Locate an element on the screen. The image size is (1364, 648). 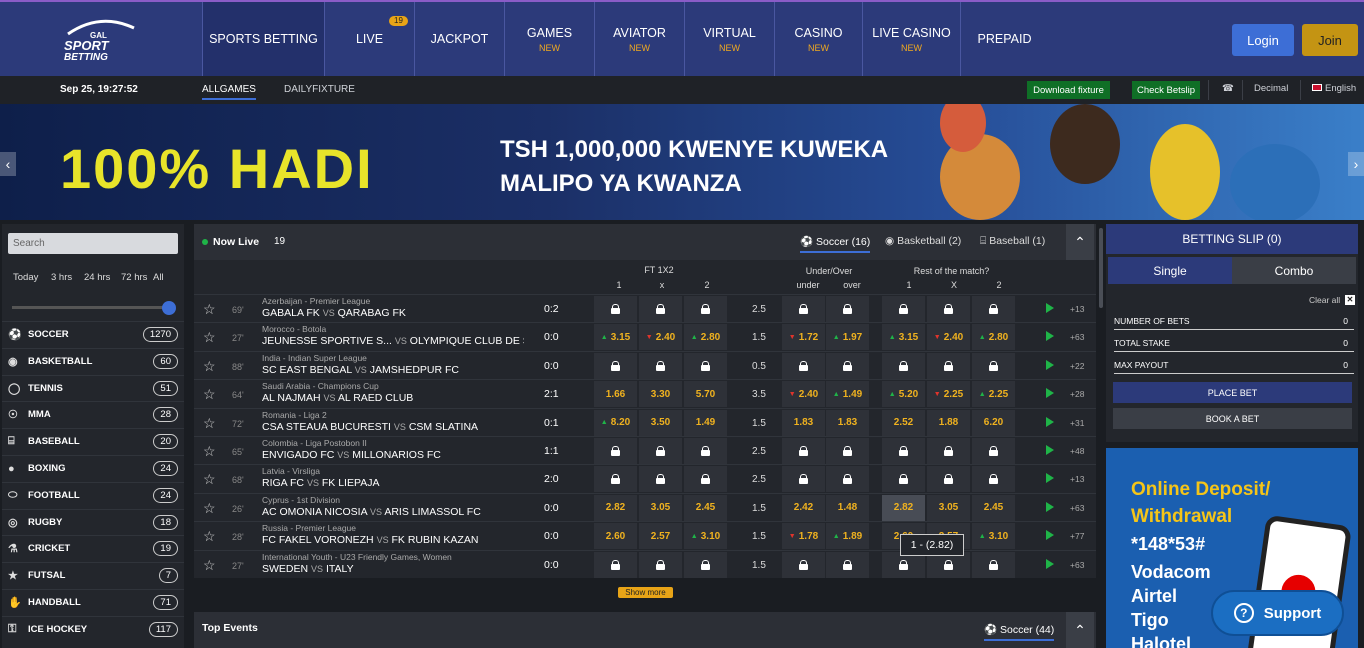
support-button: ? Support is located at coordinates (1277, 613).